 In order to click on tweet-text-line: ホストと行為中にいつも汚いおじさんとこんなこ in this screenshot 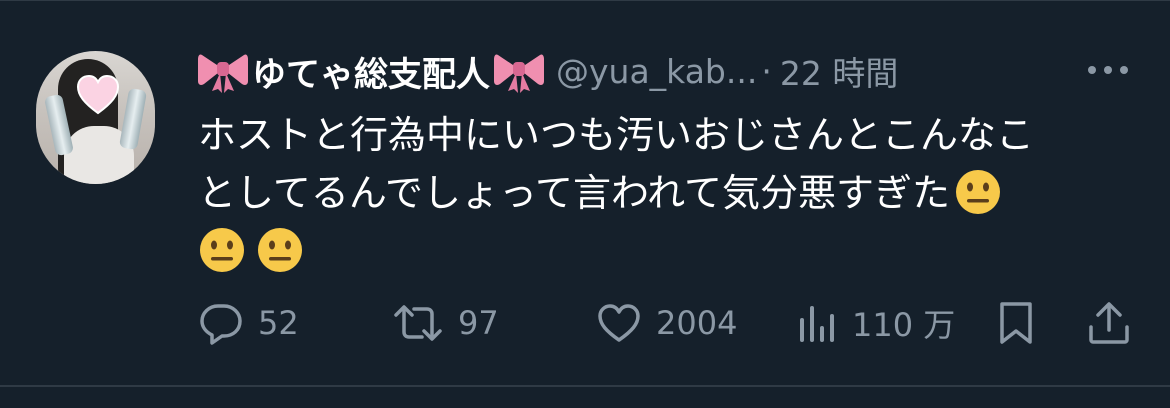, I will do `click(616, 135)`.